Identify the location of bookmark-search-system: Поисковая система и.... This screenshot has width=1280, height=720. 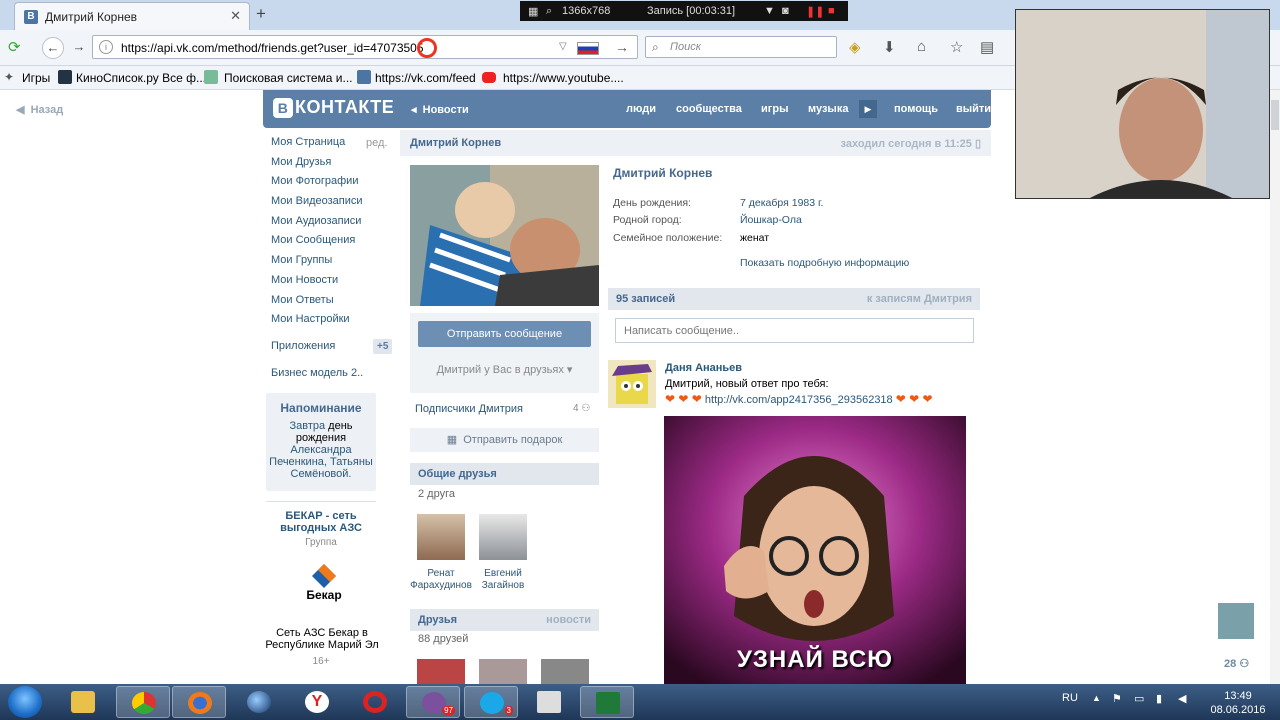
(288, 78).